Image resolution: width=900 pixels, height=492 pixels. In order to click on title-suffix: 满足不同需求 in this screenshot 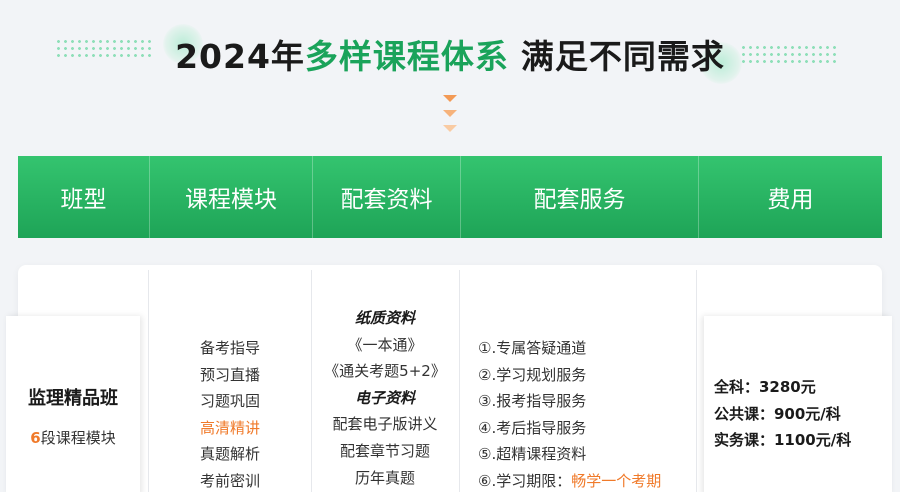, I will do `click(622, 56)`.